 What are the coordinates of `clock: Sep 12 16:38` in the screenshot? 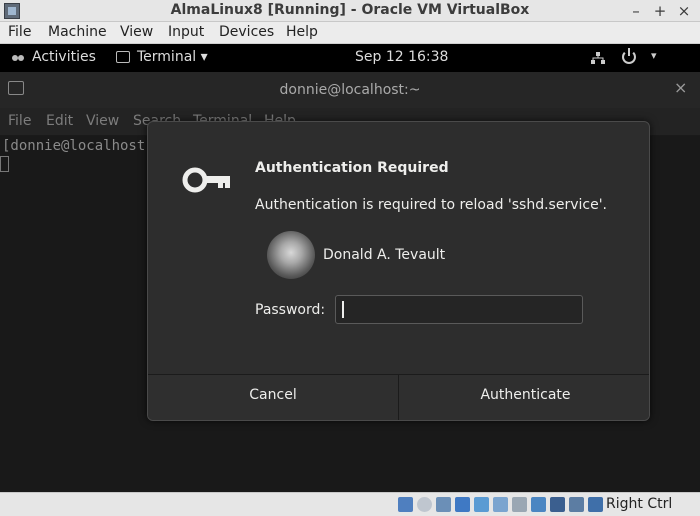 It's located at (401, 57).